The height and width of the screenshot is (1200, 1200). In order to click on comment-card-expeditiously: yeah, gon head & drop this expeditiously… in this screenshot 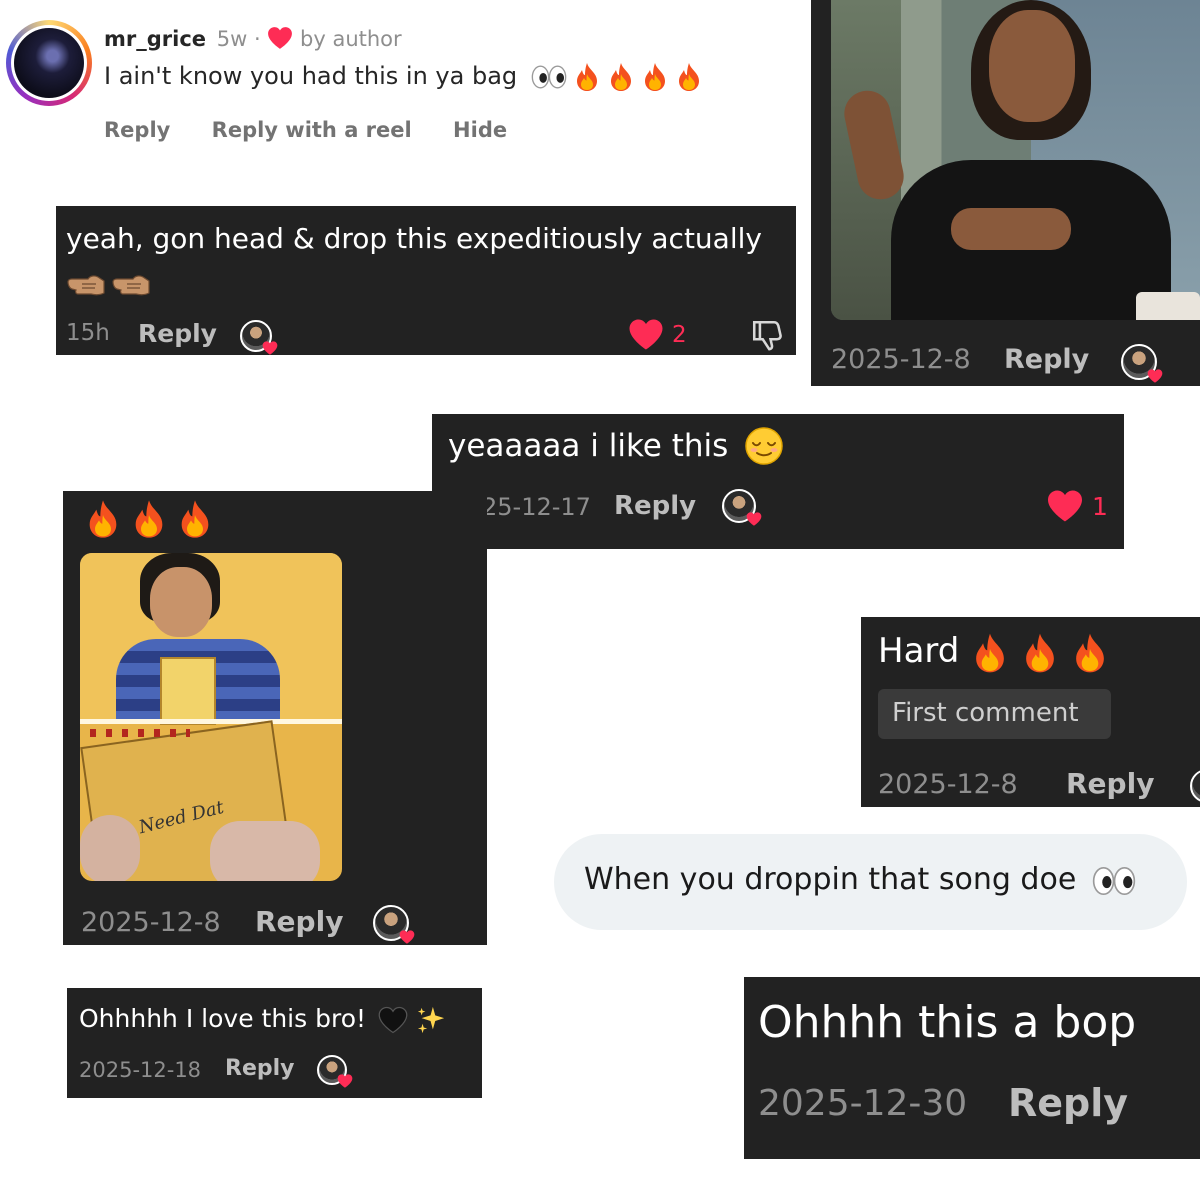, I will do `click(426, 280)`.